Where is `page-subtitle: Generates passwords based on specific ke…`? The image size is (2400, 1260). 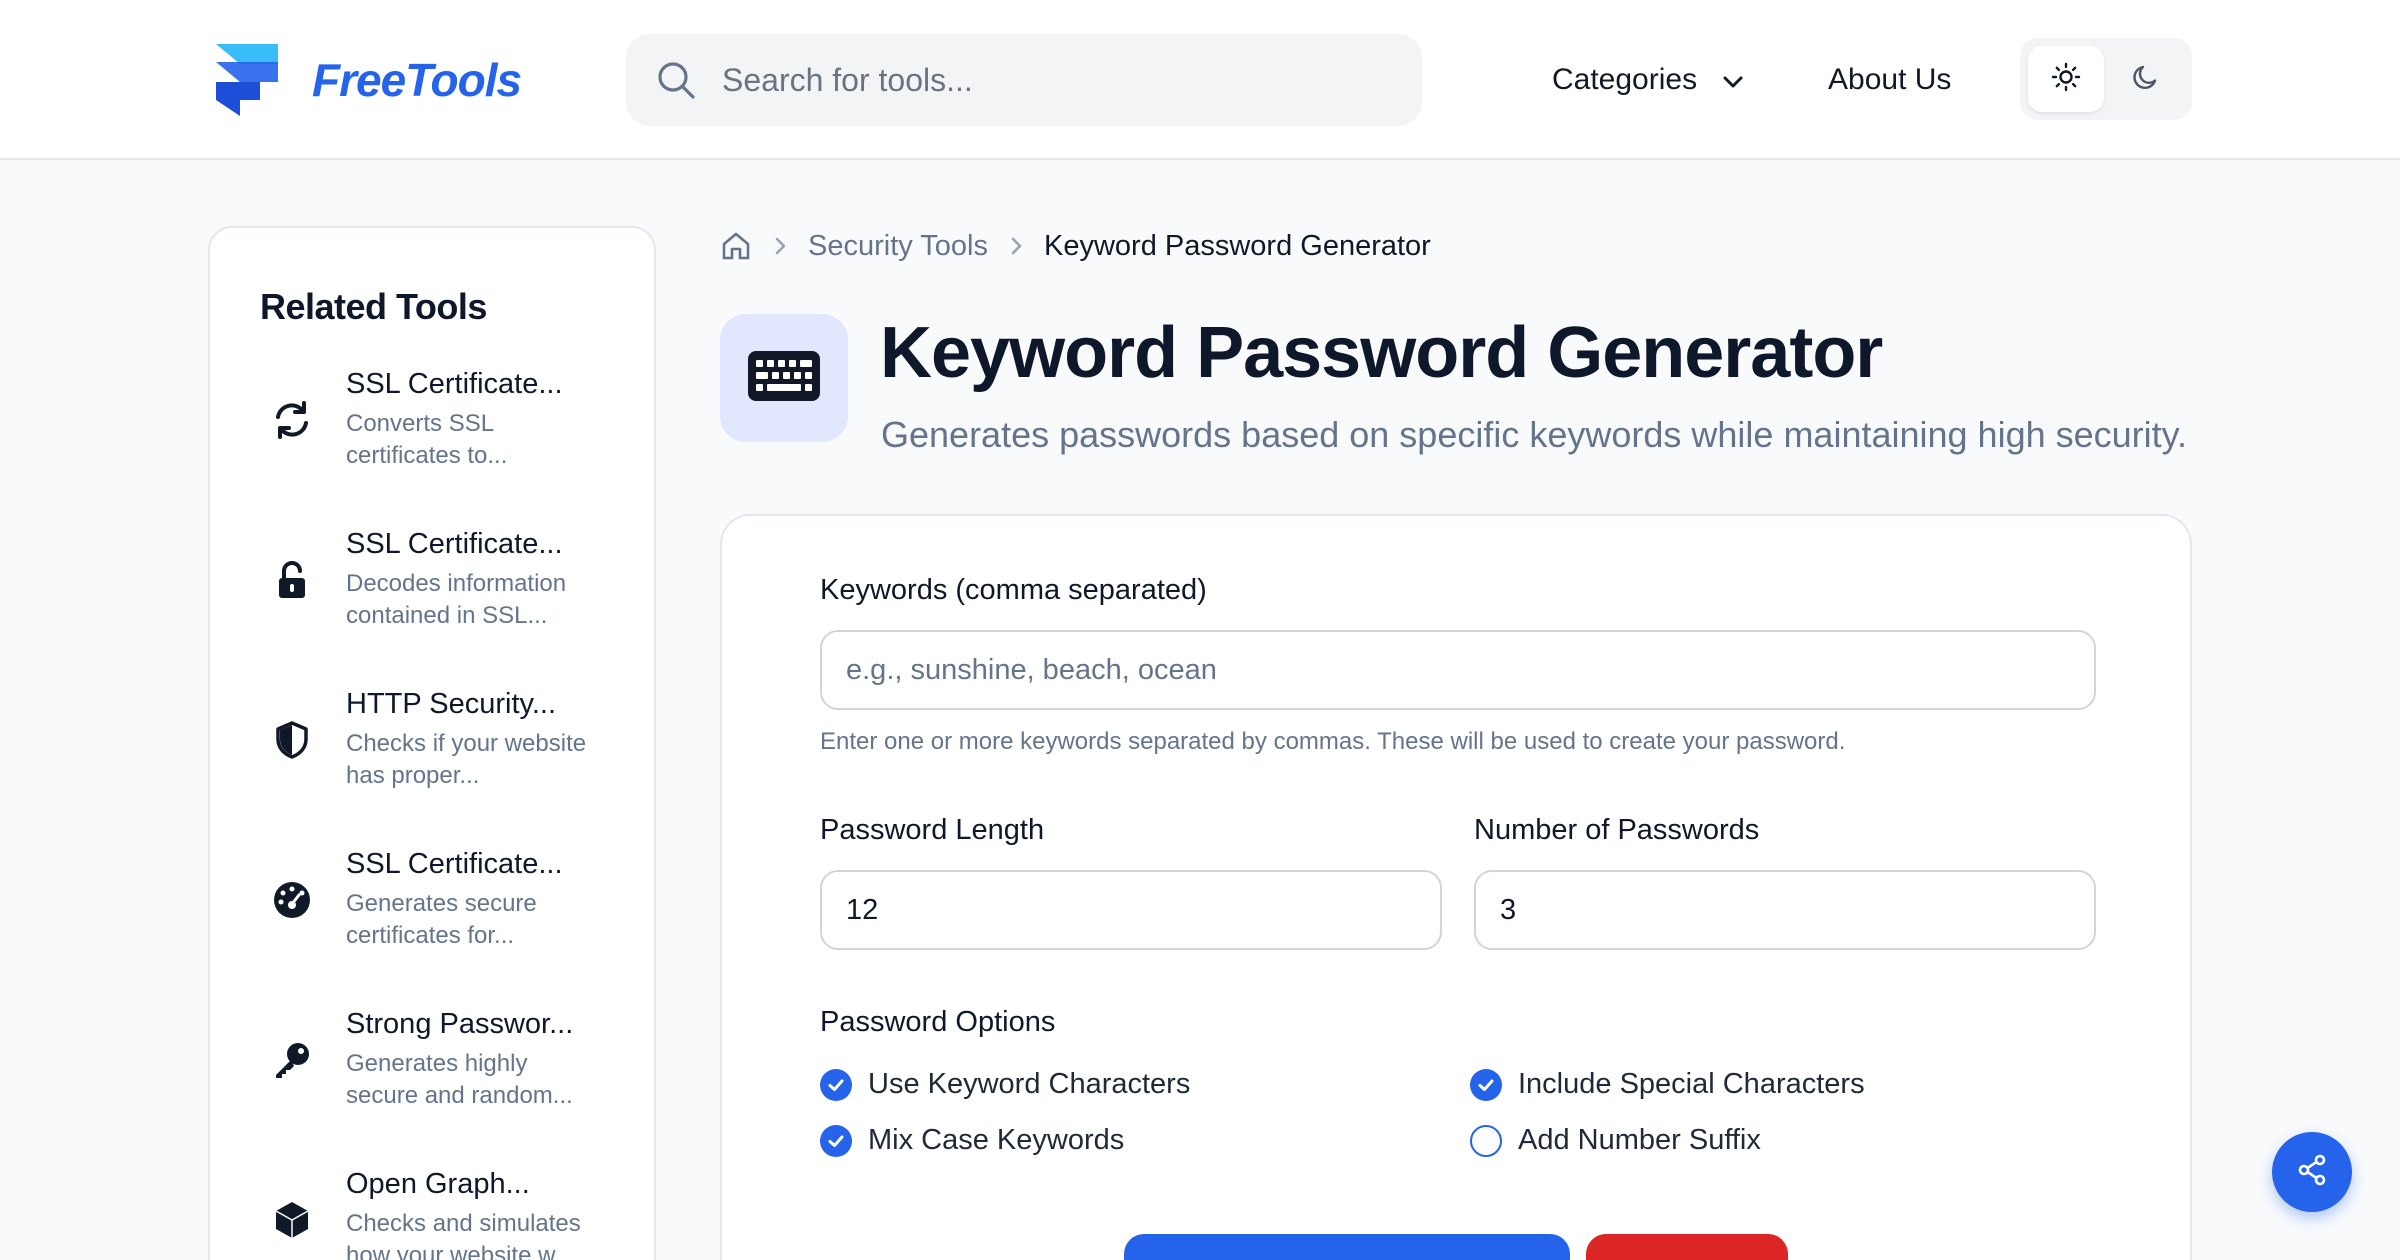
page-subtitle: Generates passwords based on specific ke… is located at coordinates (1534, 434).